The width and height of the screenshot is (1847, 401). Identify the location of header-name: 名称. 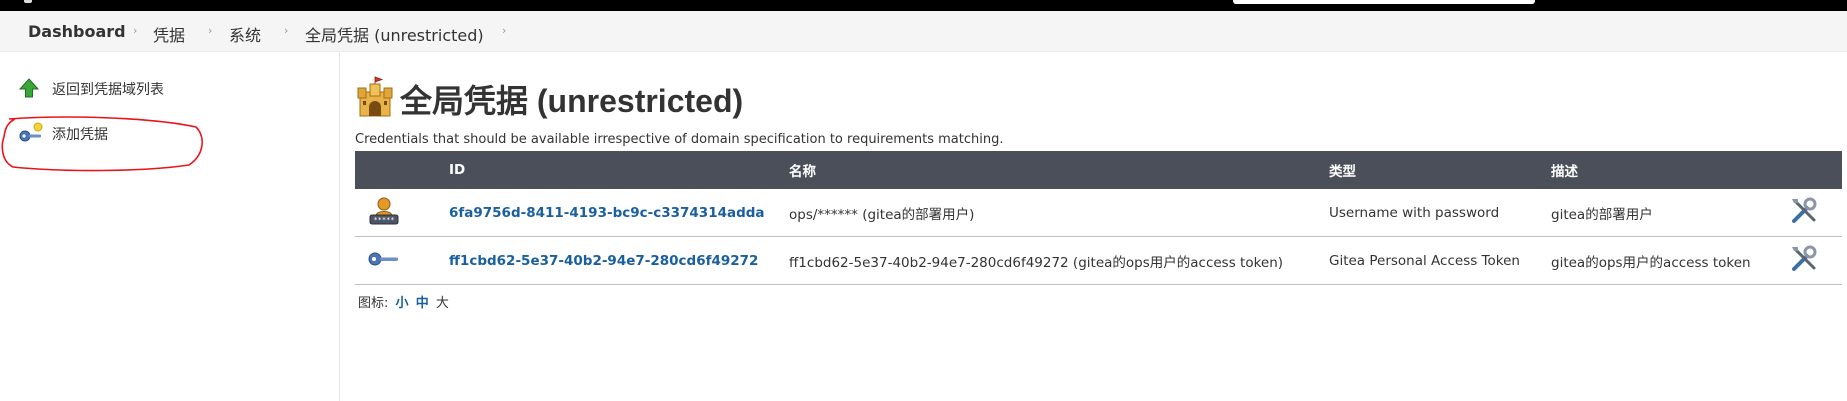
(1059, 170).